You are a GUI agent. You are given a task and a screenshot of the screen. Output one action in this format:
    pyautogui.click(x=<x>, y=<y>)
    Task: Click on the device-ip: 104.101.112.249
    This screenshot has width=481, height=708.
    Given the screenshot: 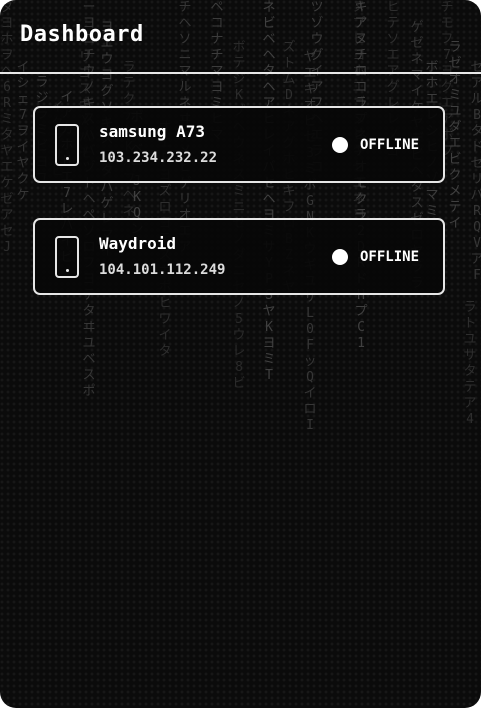 What is the action you would take?
    pyautogui.click(x=162, y=270)
    